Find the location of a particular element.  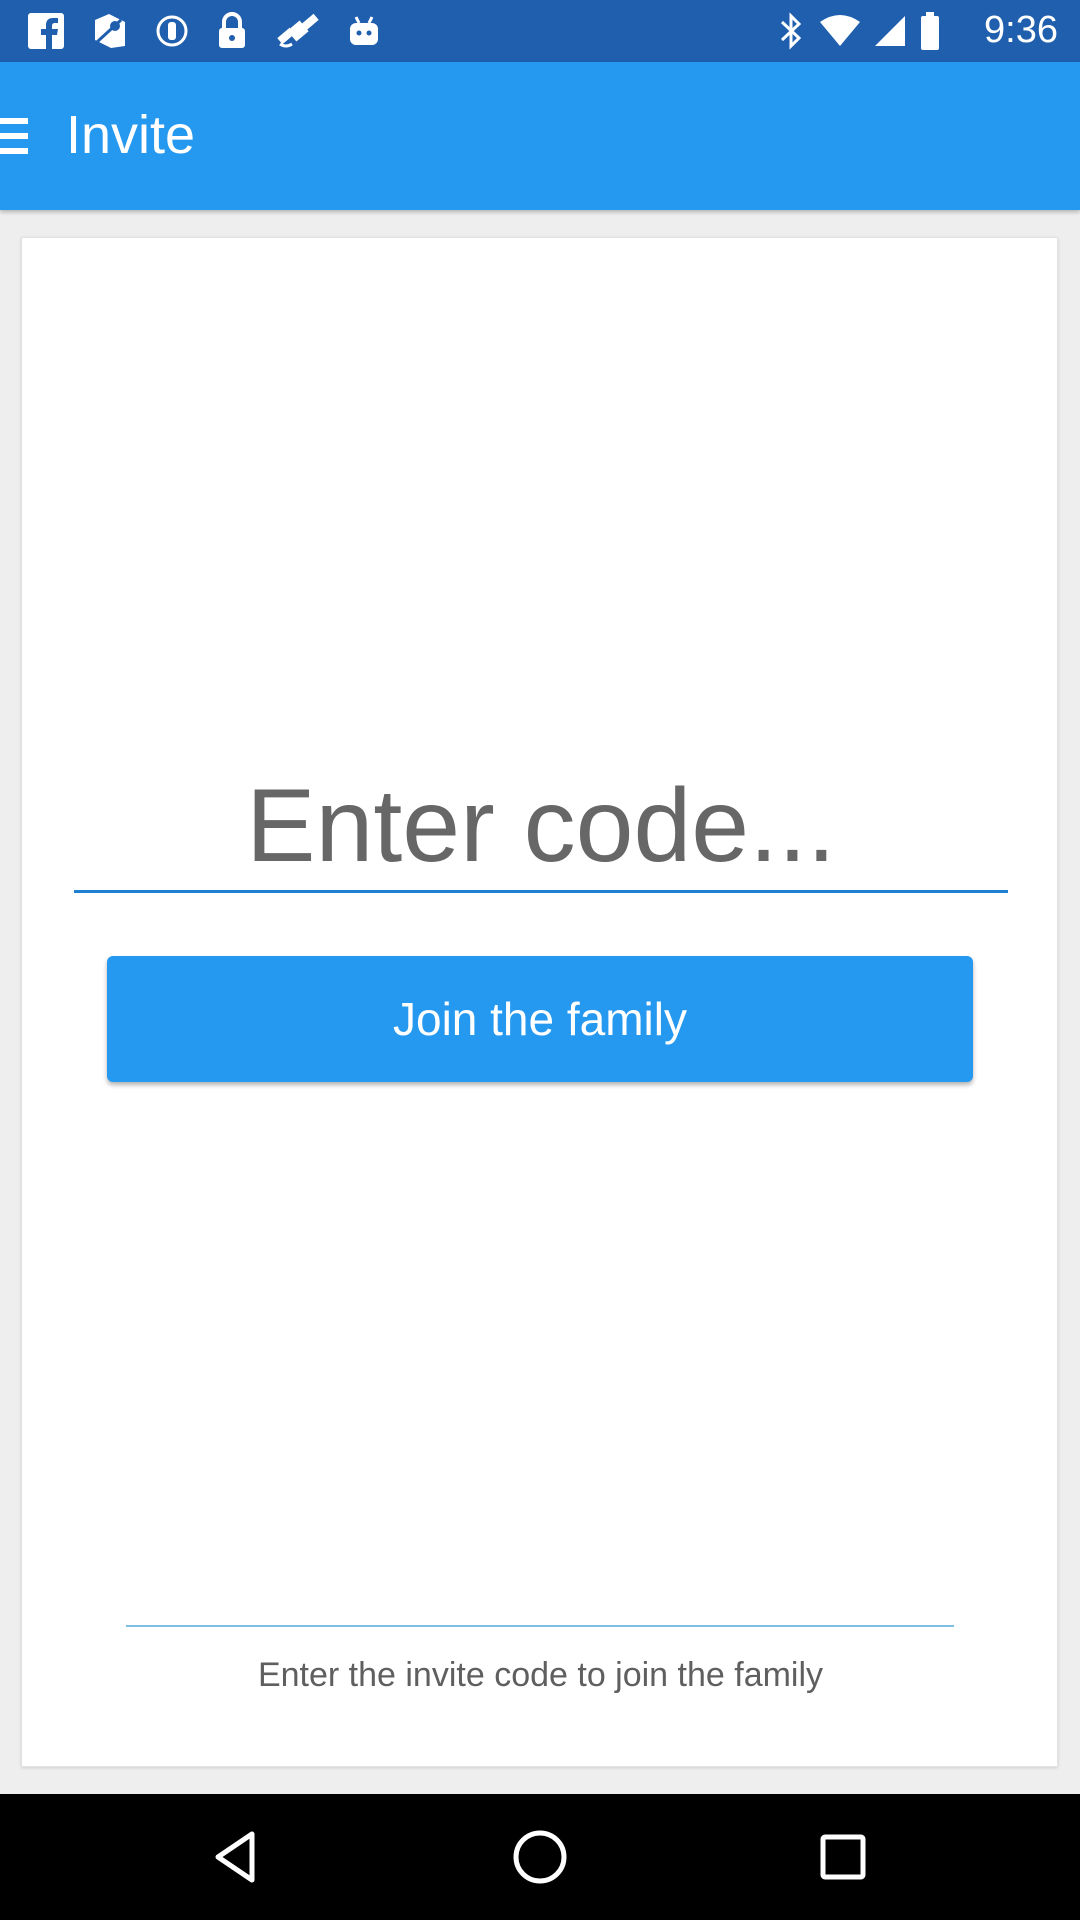

app-bar: Invite is located at coordinates (540, 136).